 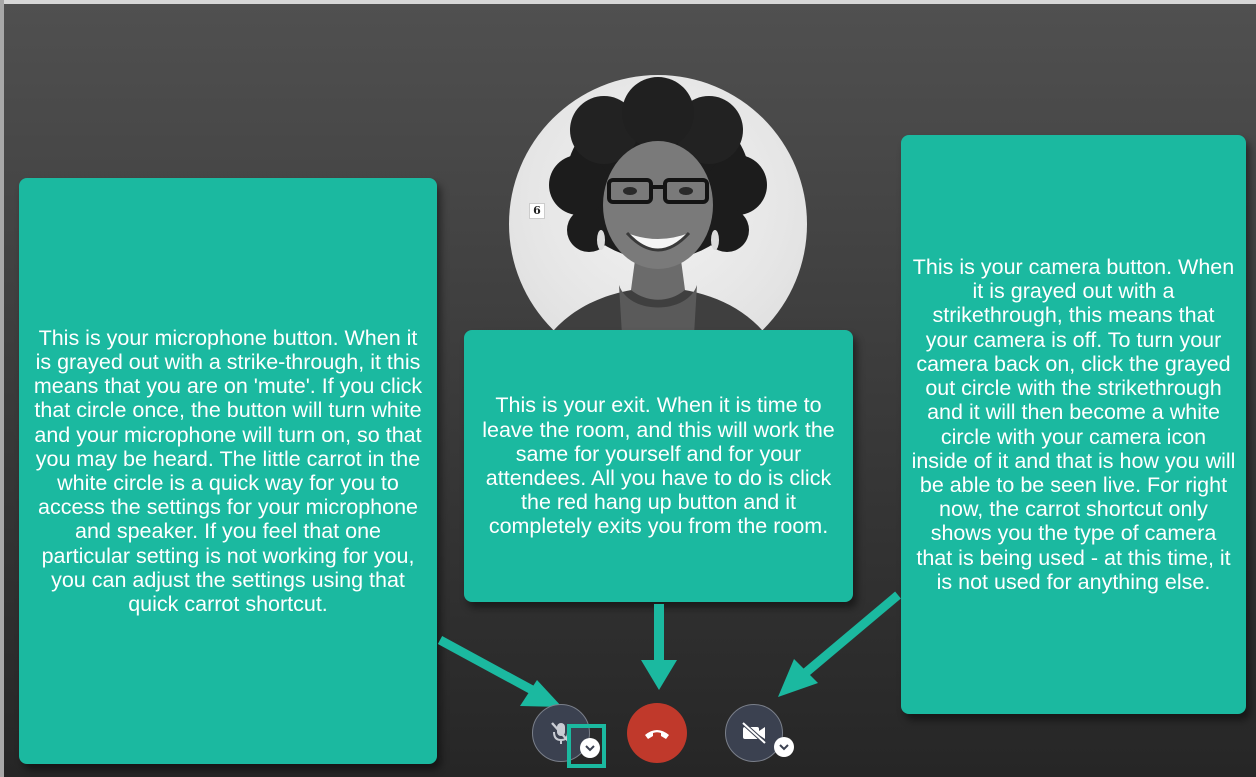 What do you see at coordinates (537, 211) in the screenshot?
I see `participant-badge: 6` at bounding box center [537, 211].